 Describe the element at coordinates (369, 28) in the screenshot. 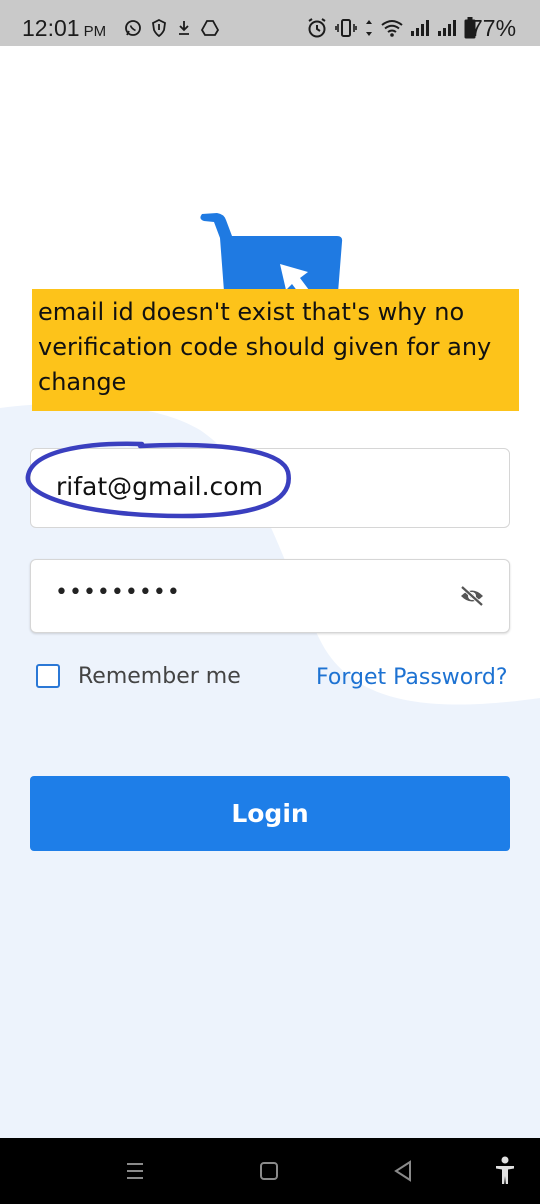

I see `data-arrows-icon` at that location.